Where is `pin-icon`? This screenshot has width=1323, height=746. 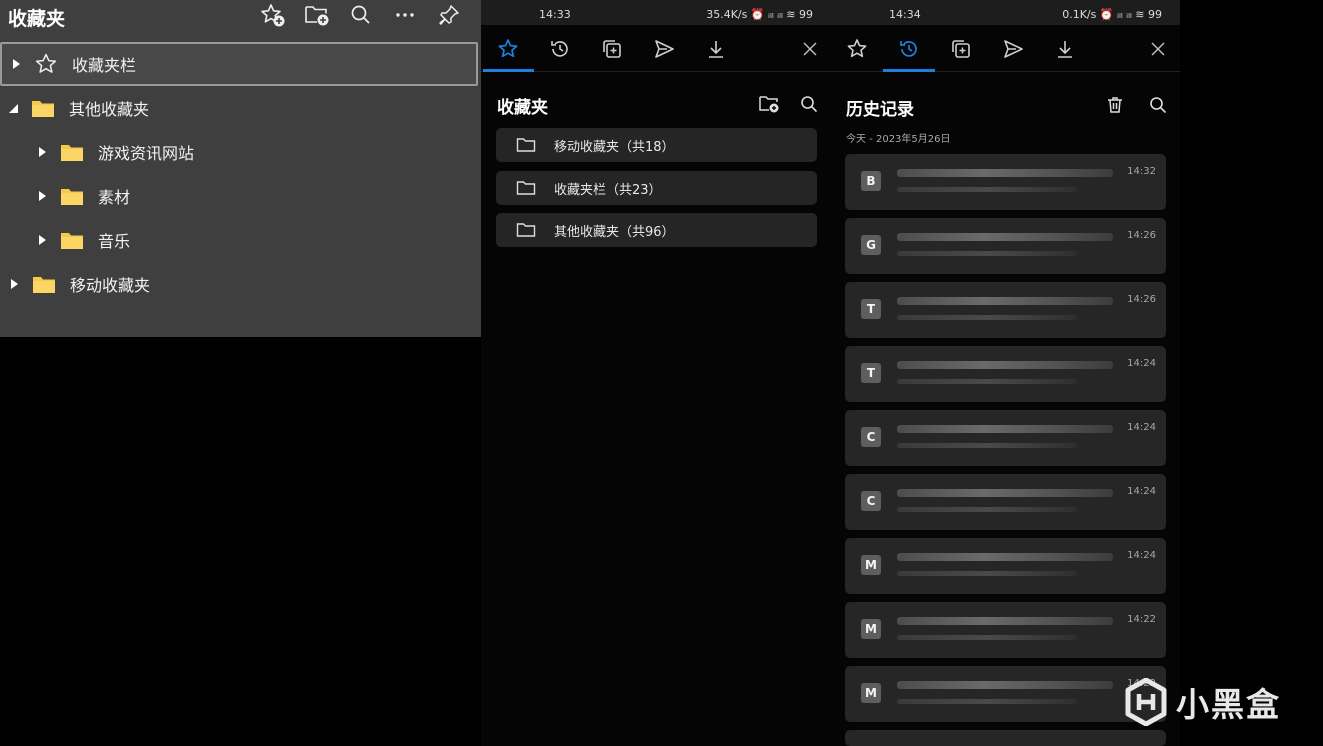
pin-icon is located at coordinates (449, 15).